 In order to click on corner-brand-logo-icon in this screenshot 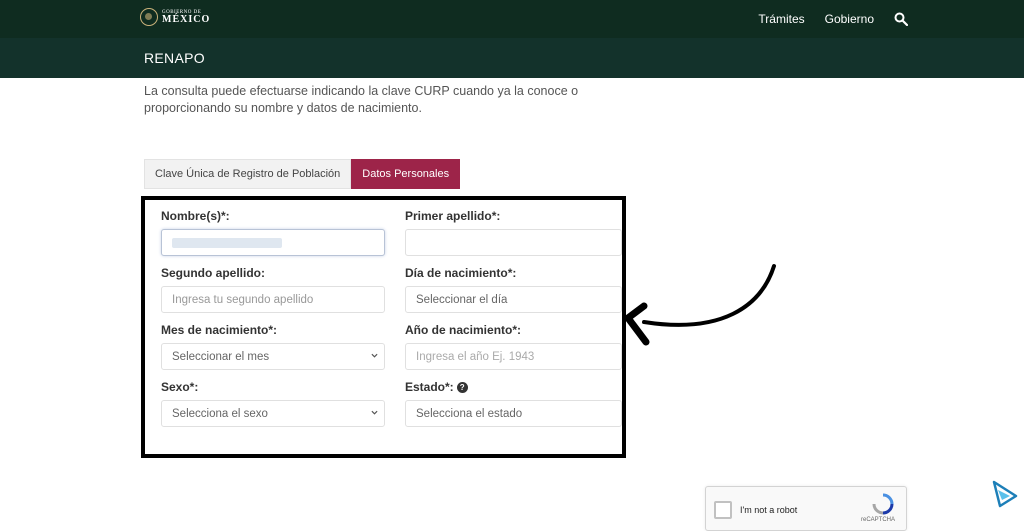, I will do `click(1005, 494)`.